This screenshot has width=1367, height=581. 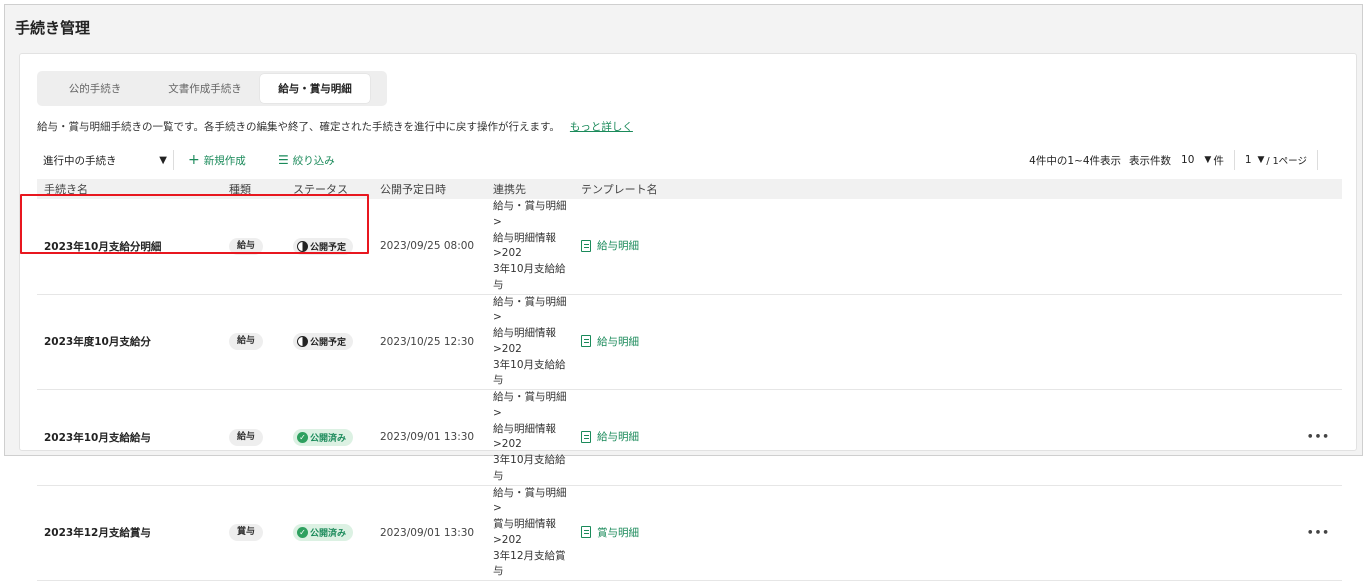 I want to click on tab-bar: 公的手続き 文書作成手続き 給与・賞与明細, so click(x=212, y=88).